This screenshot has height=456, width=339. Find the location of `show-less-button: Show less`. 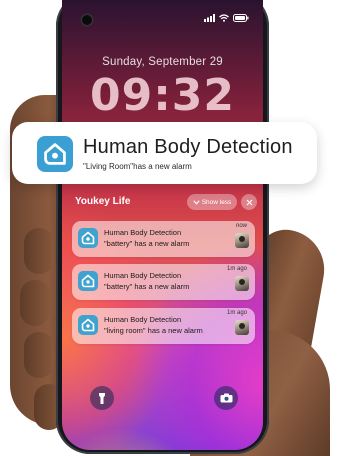

show-less-button: Show less is located at coordinates (212, 202).